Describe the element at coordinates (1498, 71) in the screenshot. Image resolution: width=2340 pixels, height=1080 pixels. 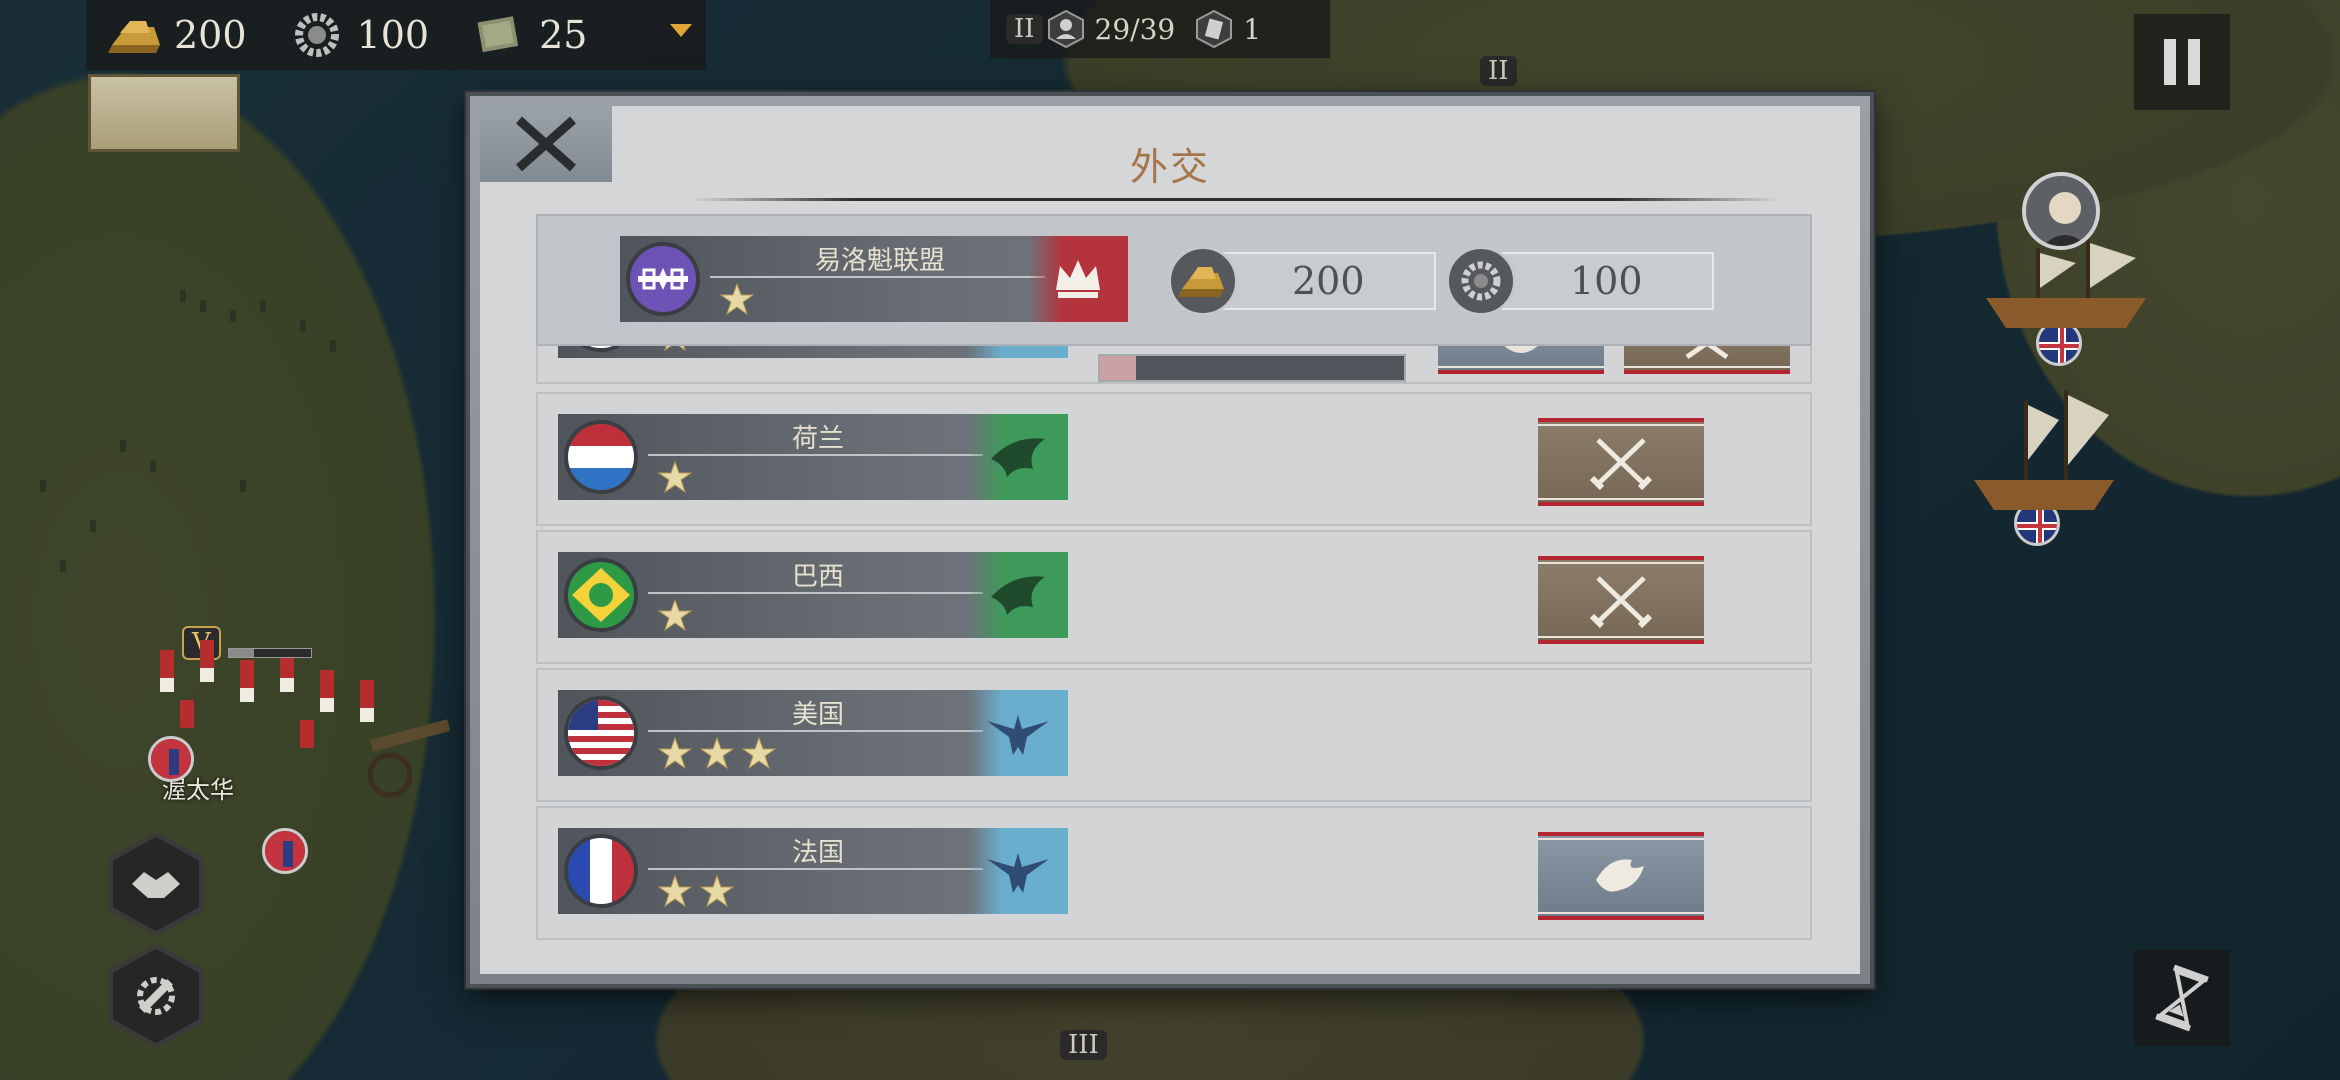
I see `army-badge-top: II` at that location.